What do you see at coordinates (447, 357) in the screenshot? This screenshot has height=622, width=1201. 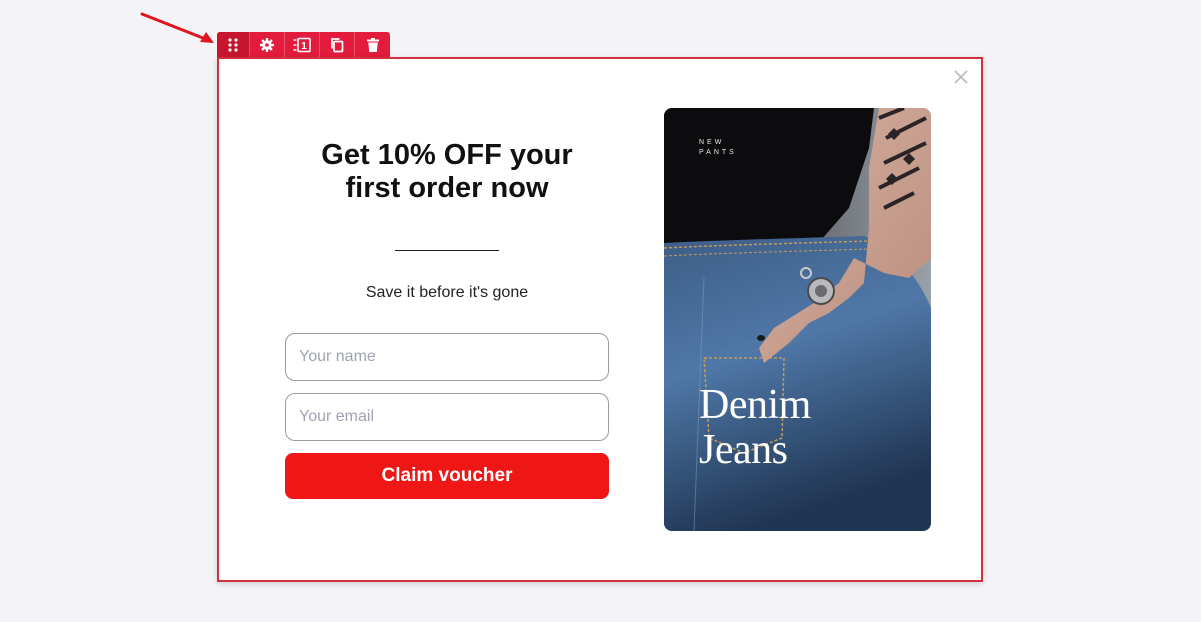 I see `name-input` at bounding box center [447, 357].